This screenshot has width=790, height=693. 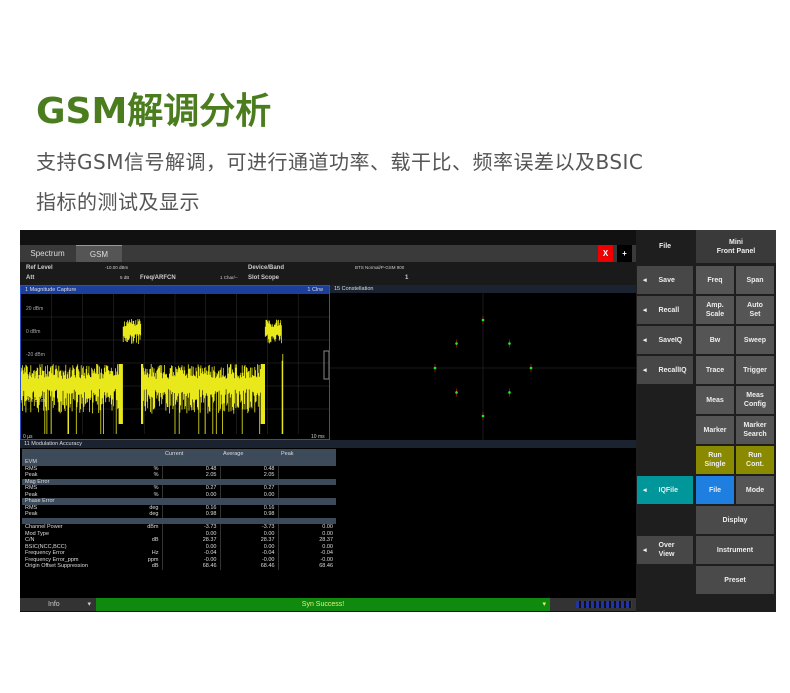 What do you see at coordinates (672, 370) in the screenshot?
I see `softkey-label: RecallIQ` at bounding box center [672, 370].